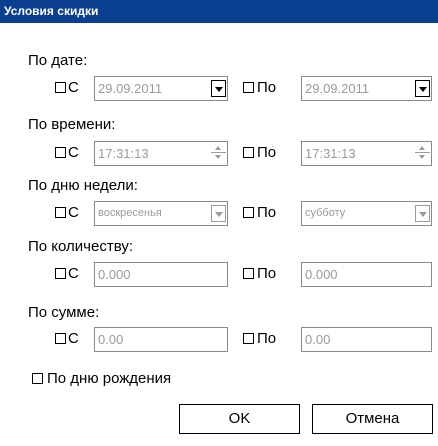 This screenshot has height=446, width=438. I want to click on quantity-group-label: По количеству:, so click(80, 246).